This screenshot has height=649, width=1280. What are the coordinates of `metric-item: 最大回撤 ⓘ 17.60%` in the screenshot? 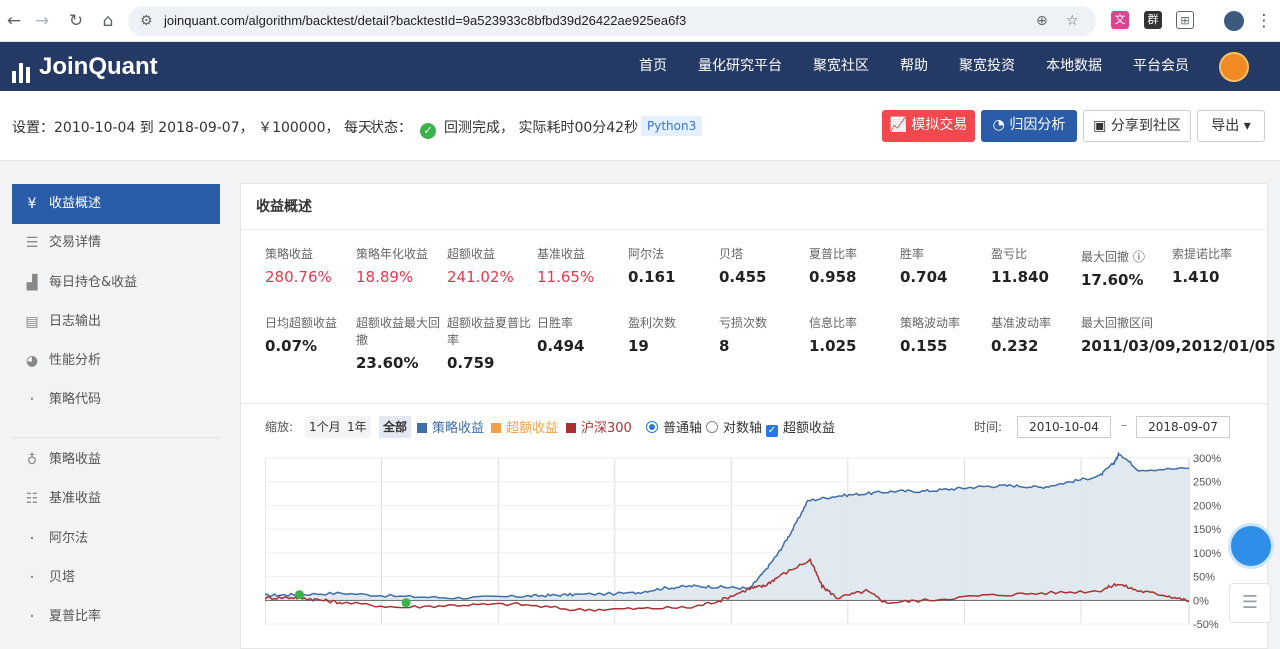 It's located at (1126, 267).